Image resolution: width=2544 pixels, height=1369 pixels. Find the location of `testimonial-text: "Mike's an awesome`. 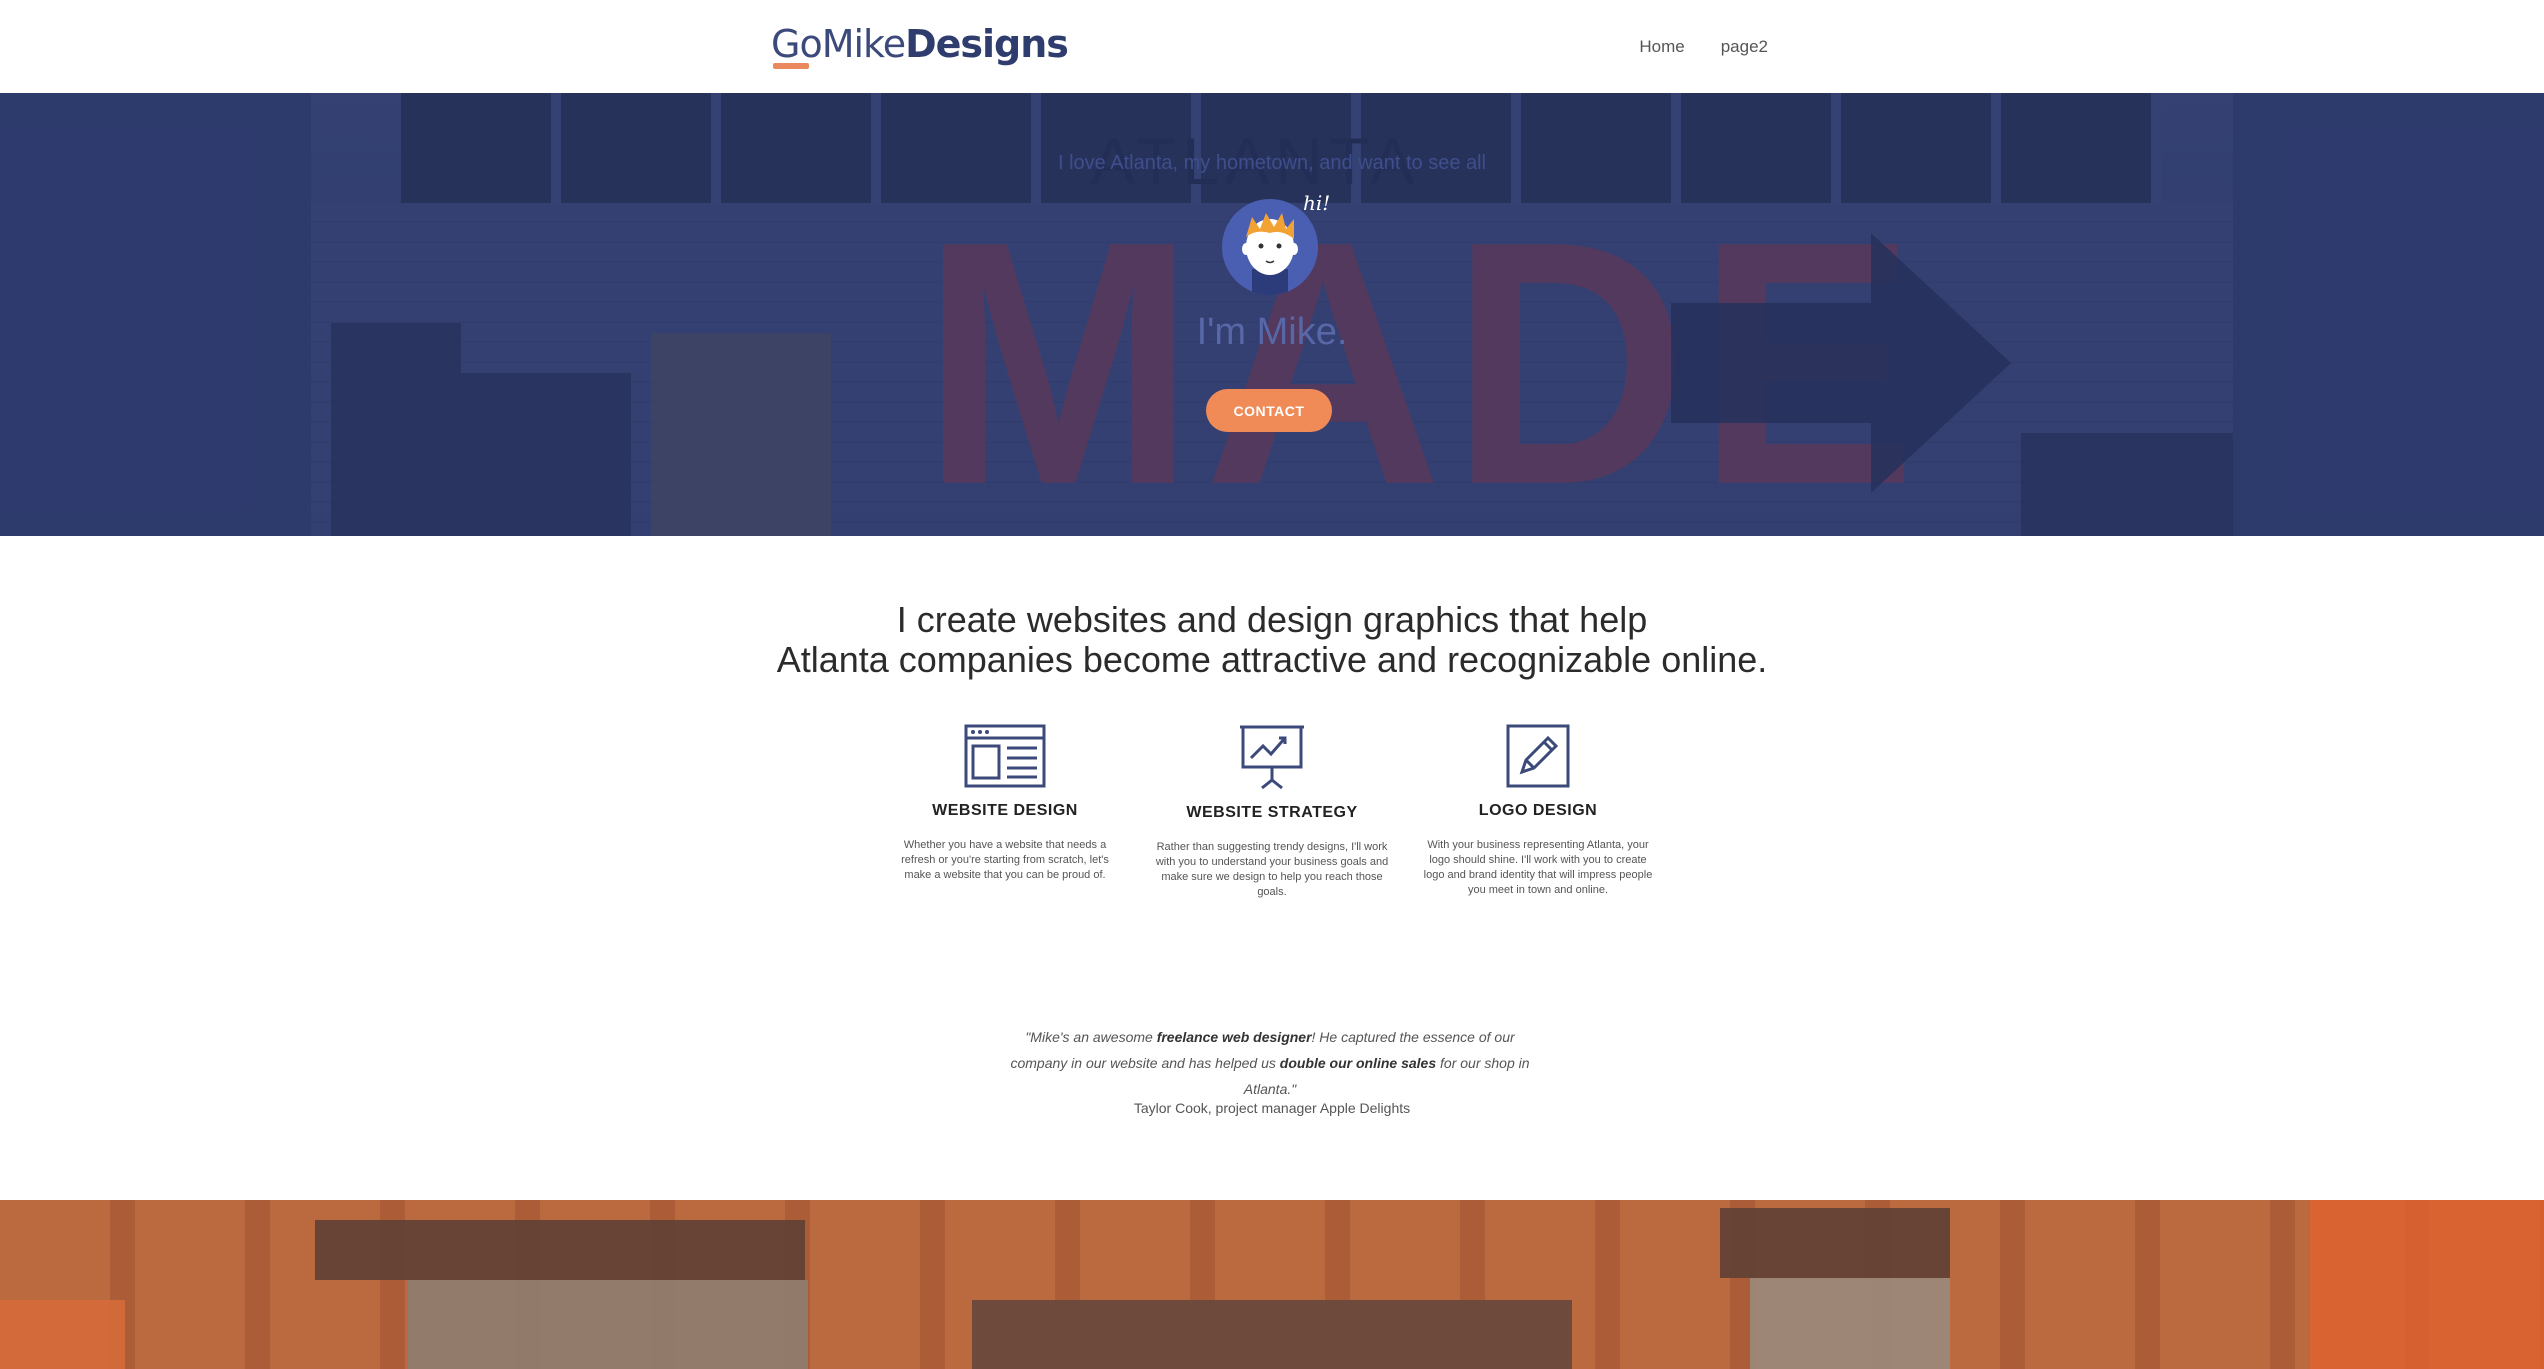

testimonial-text: "Mike's an awesome is located at coordinates (1091, 1037).